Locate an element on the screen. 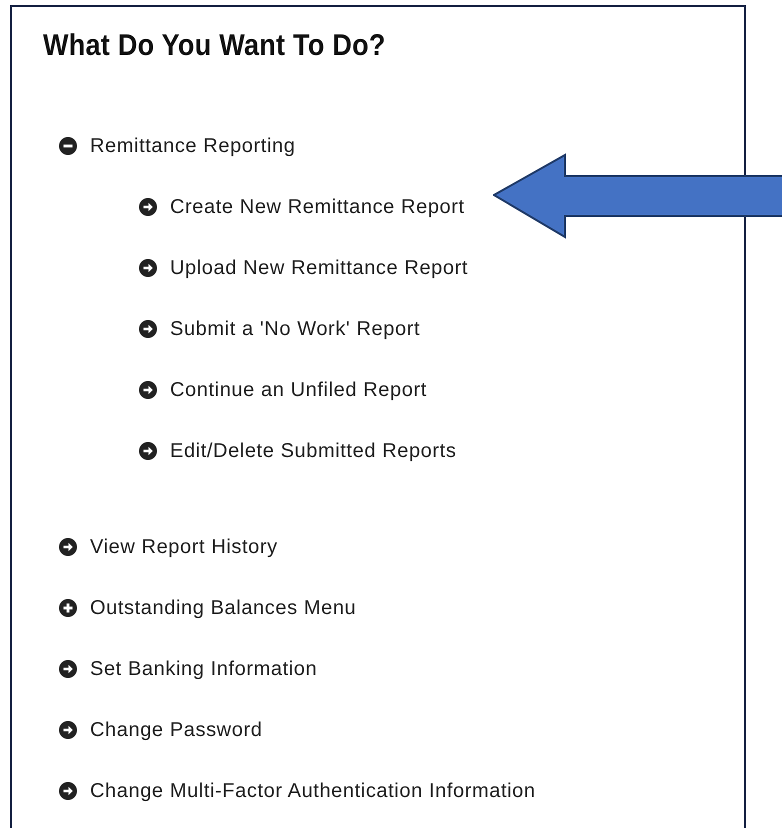  menu-link: Submit a 'No Work' Report is located at coordinates (295, 329).